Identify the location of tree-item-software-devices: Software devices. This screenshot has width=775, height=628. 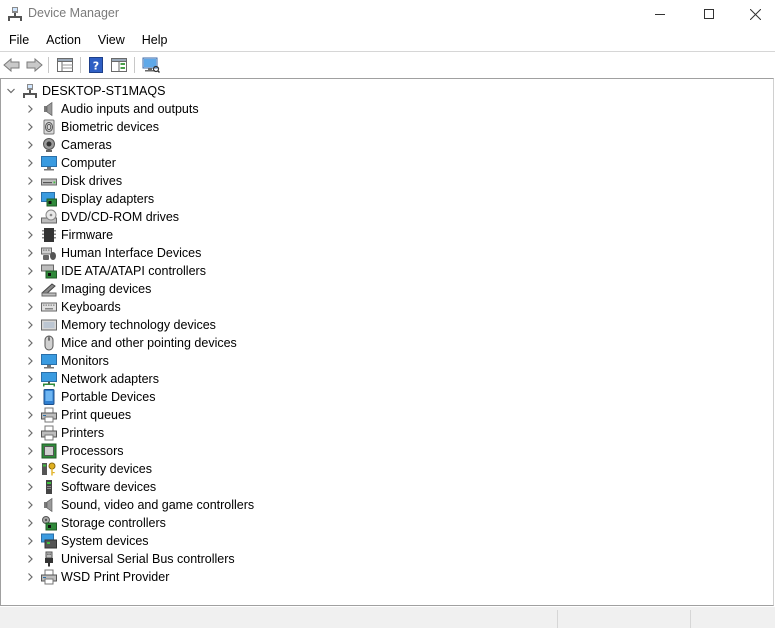
(90, 487).